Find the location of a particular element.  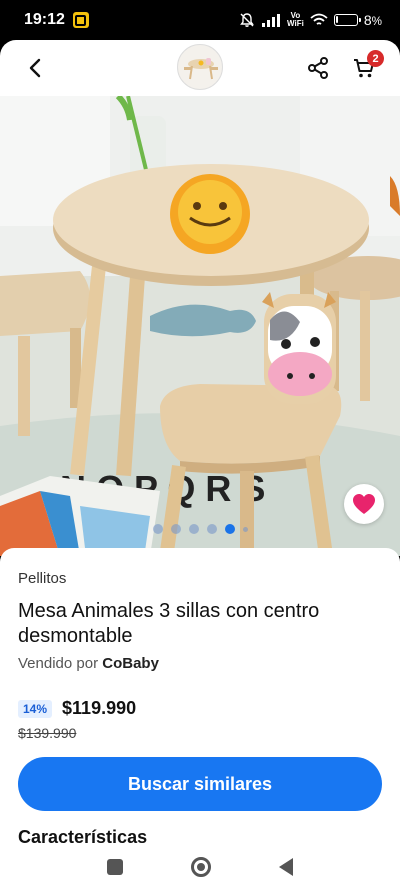

features-heading: Características is located at coordinates (83, 835).